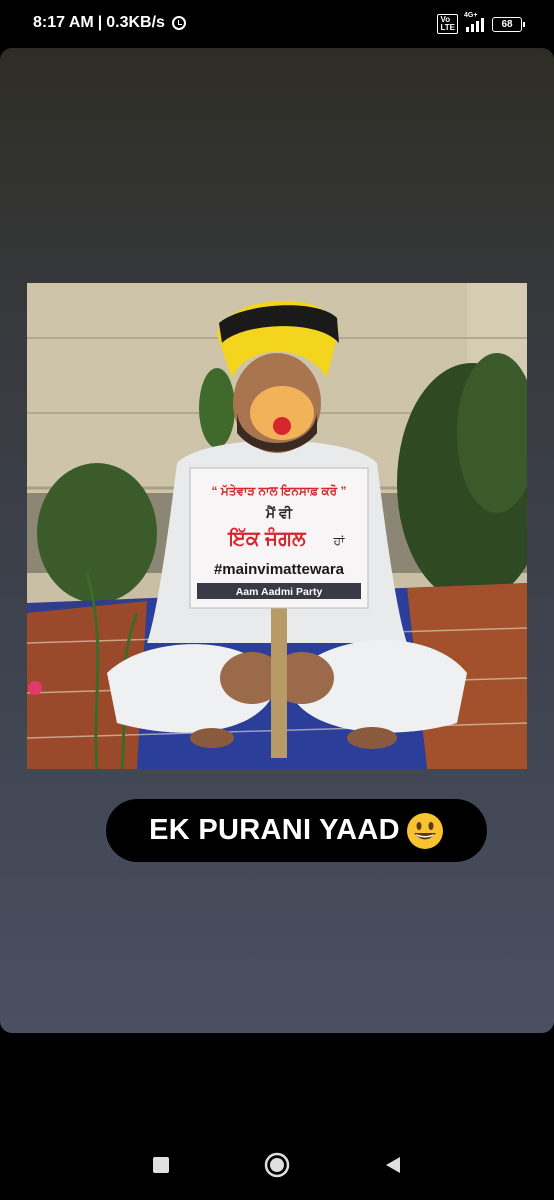 Image resolution: width=554 pixels, height=1200 pixels. I want to click on status-bar: 8:17 AM | 0.3KB/s Vo LTE 4G+ 68, so click(277, 24).